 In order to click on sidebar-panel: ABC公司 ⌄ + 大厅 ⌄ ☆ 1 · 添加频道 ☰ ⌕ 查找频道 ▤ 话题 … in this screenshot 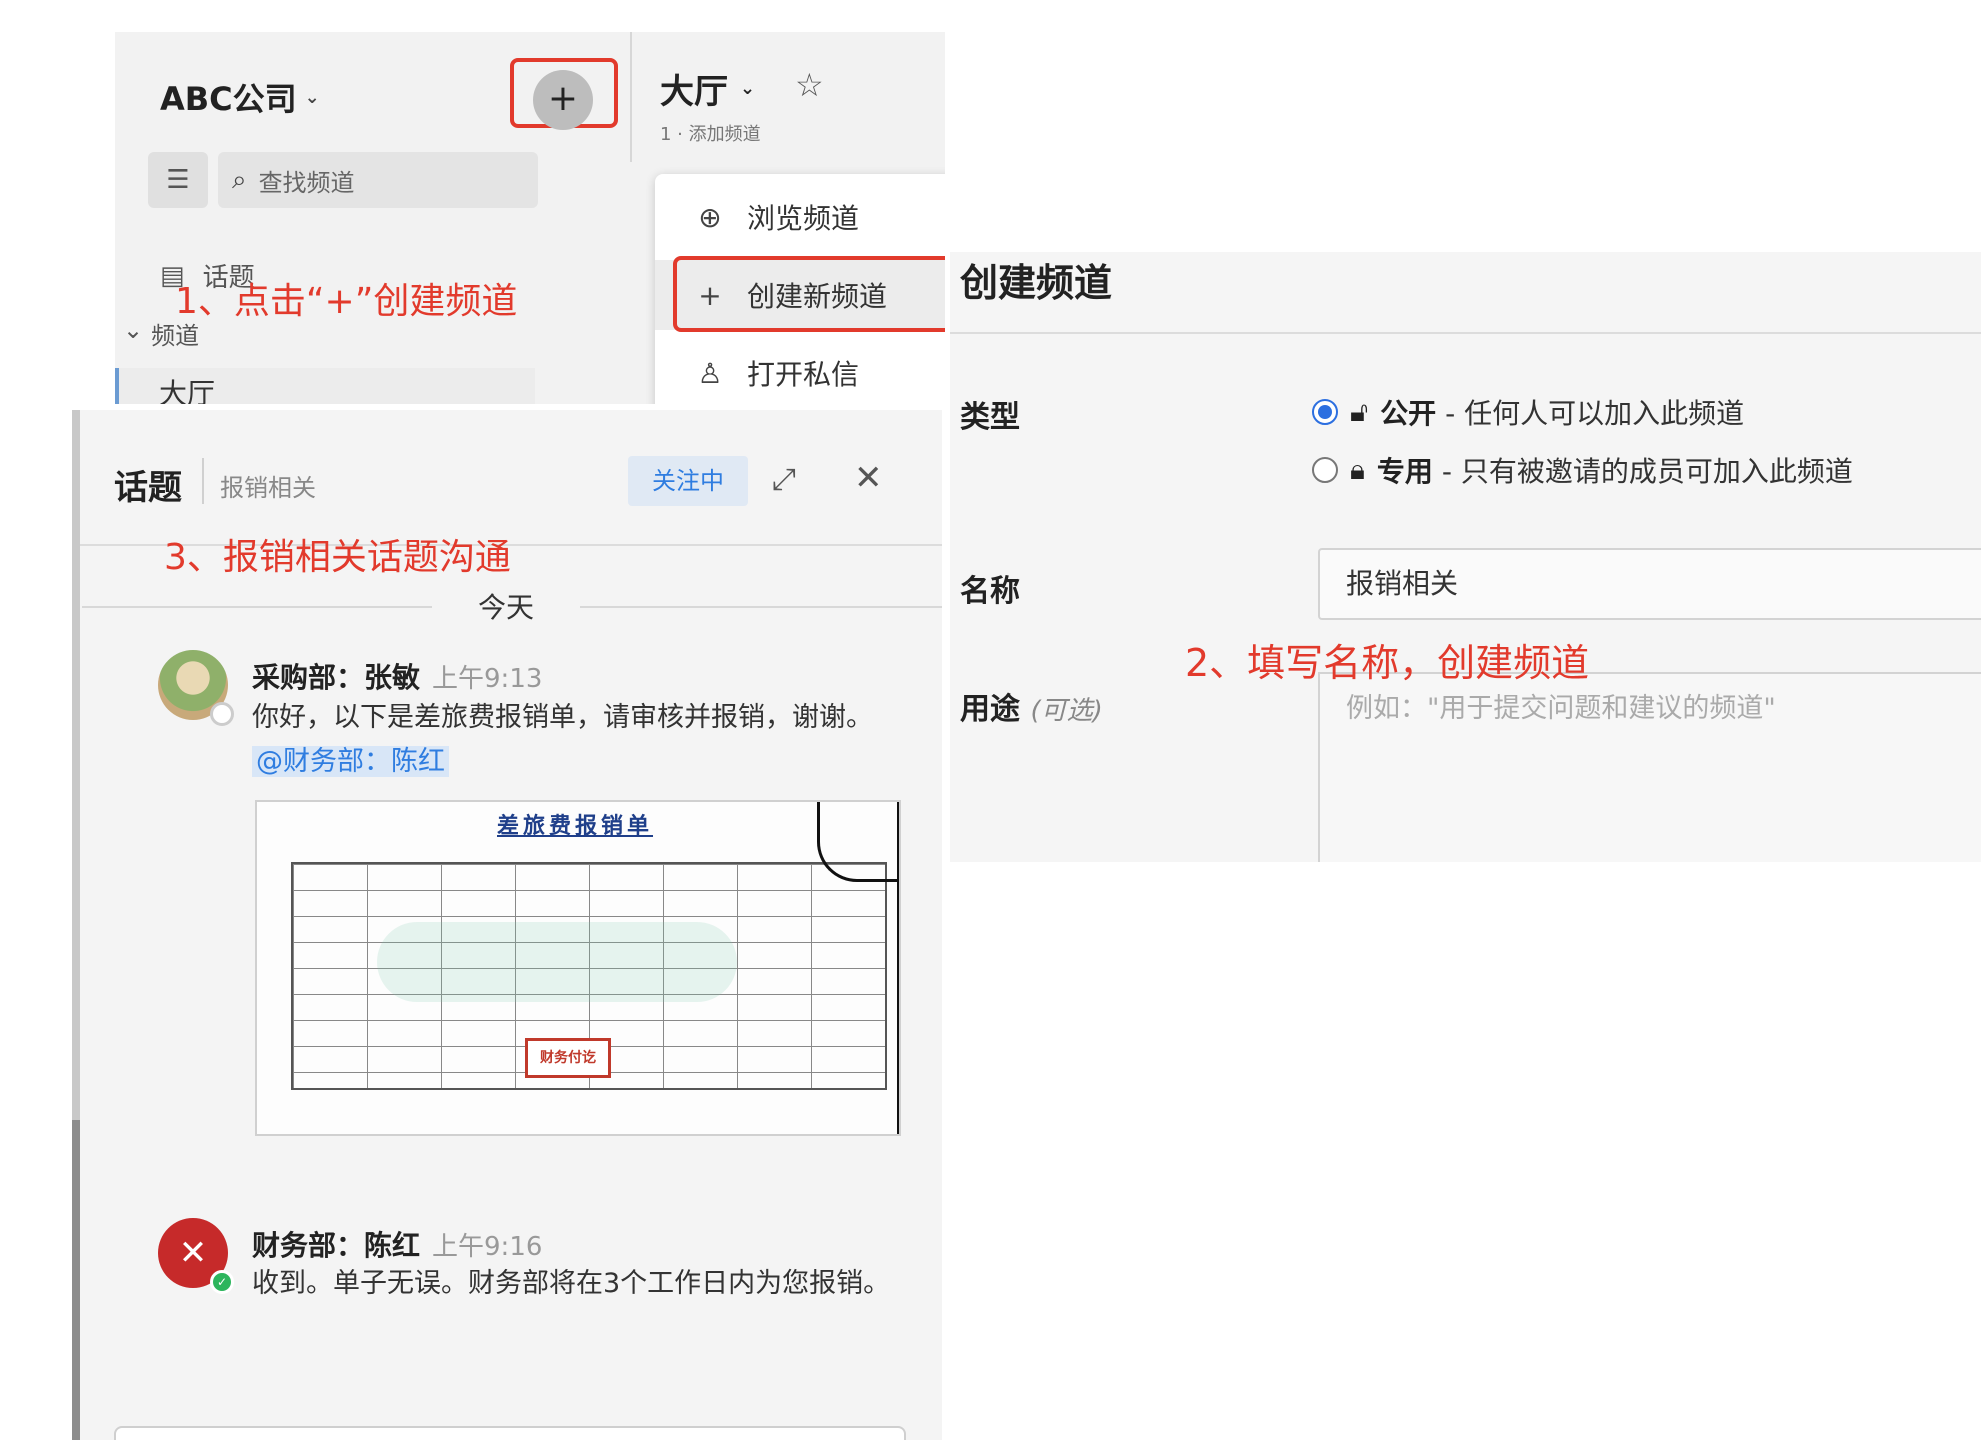, I will do `click(530, 218)`.